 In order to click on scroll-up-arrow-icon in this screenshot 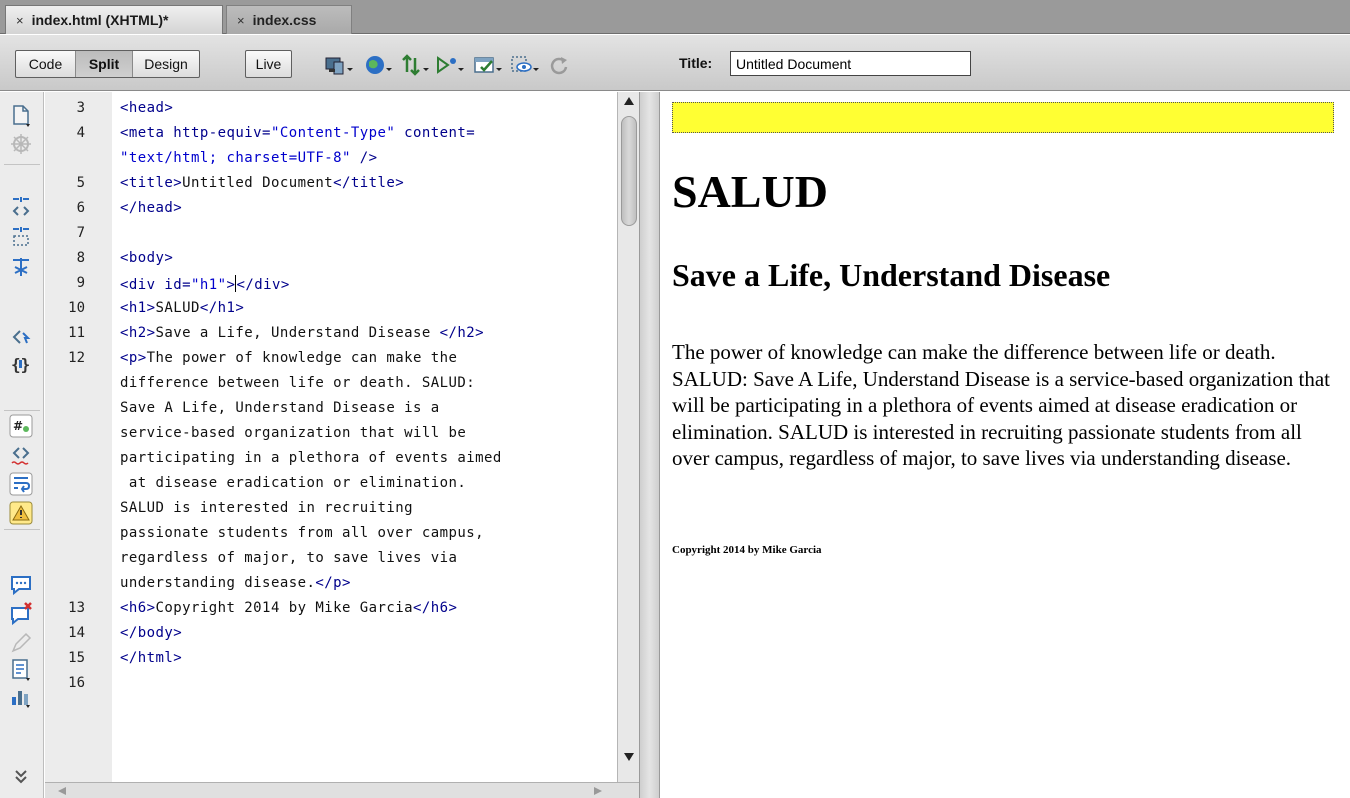, I will do `click(629, 101)`.